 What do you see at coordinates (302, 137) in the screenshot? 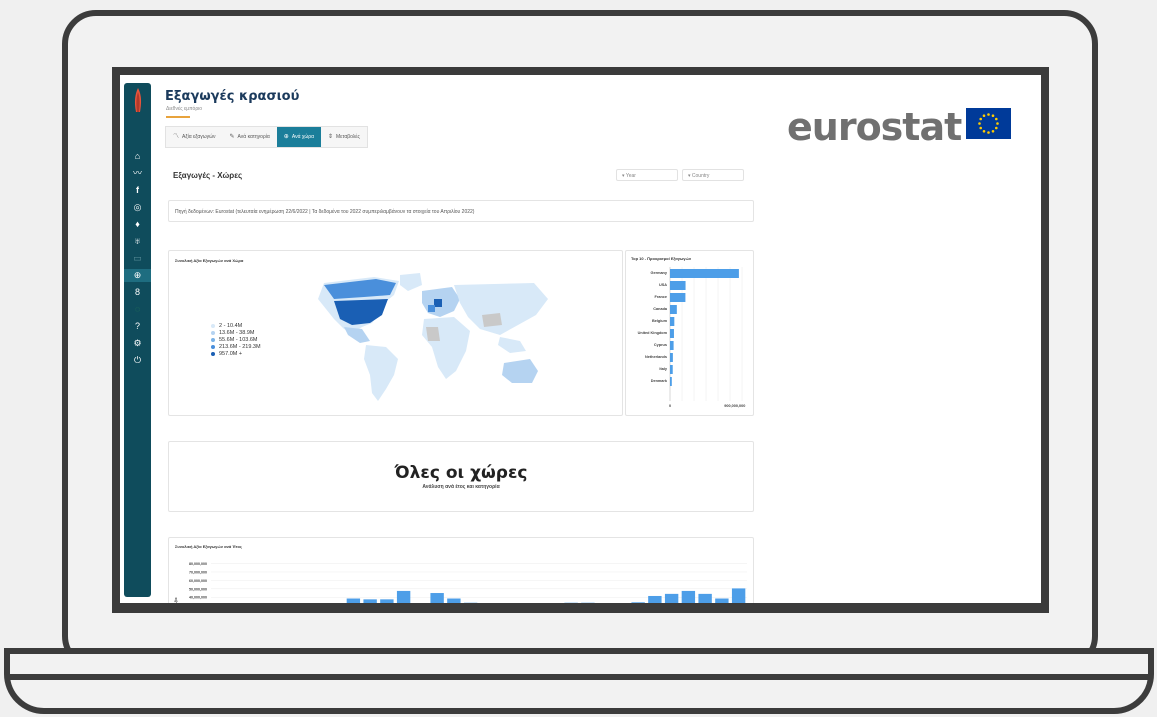
I see `tab-label: Ανά χώρα` at bounding box center [302, 137].